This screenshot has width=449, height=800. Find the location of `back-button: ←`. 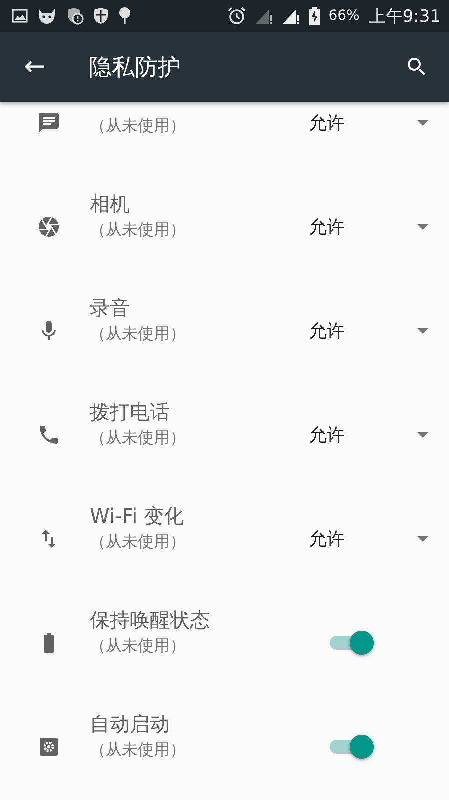

back-button: ← is located at coordinates (35, 67).